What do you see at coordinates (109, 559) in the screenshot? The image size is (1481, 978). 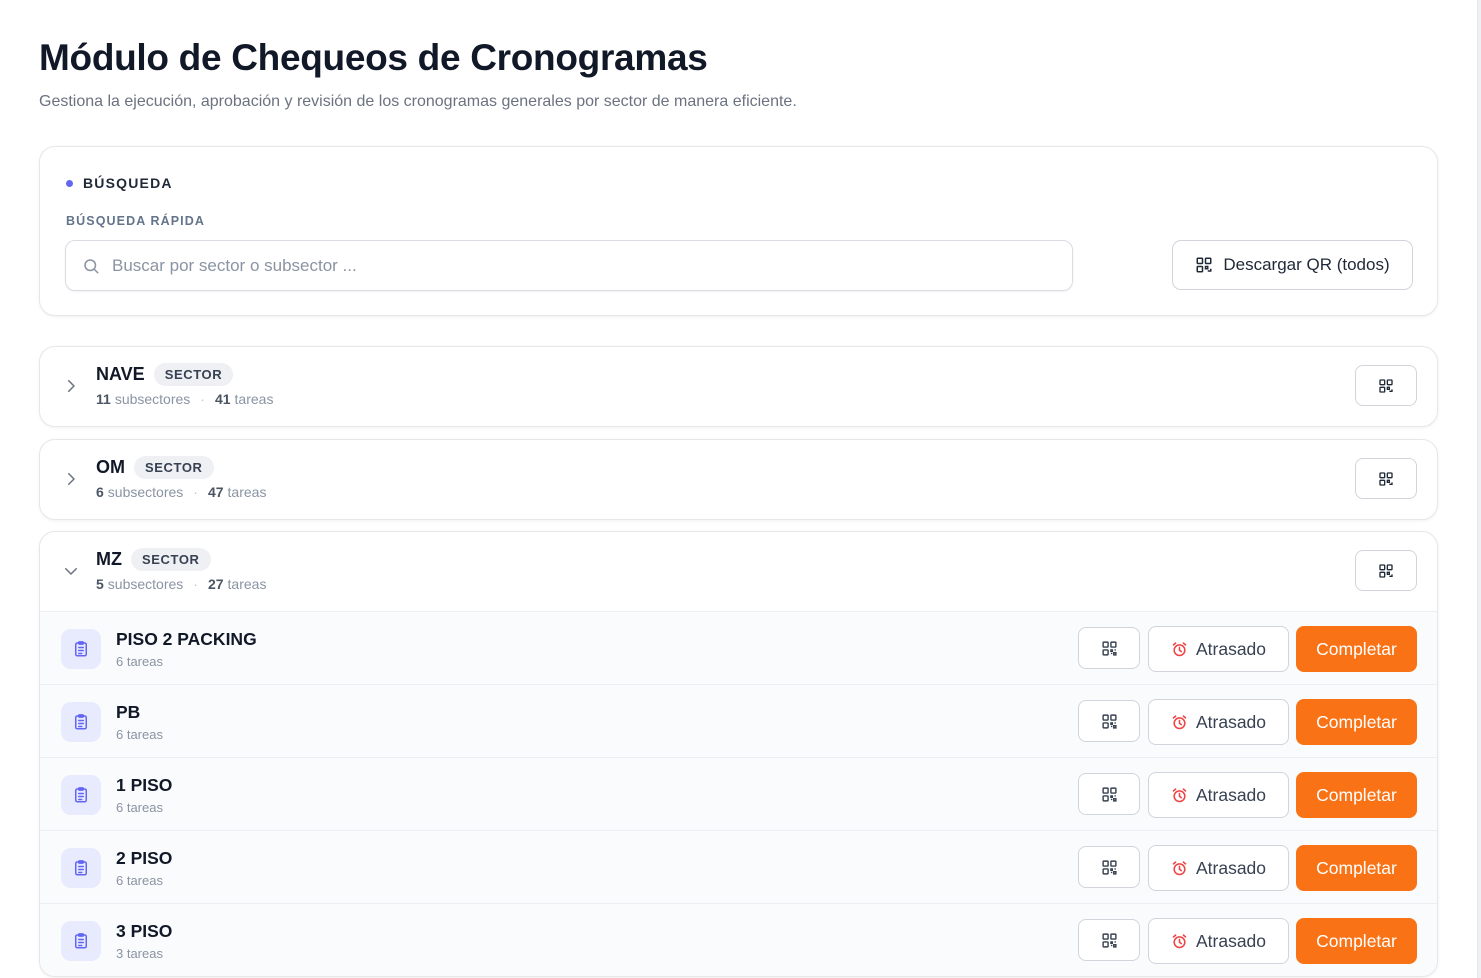 I see `sector-name: MZ` at bounding box center [109, 559].